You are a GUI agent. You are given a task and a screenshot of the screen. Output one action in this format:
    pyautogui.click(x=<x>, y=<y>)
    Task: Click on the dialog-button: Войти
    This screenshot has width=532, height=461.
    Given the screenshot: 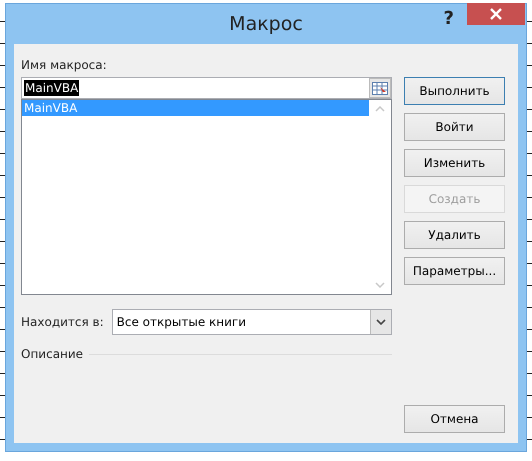 What is the action you would take?
    pyautogui.click(x=454, y=127)
    